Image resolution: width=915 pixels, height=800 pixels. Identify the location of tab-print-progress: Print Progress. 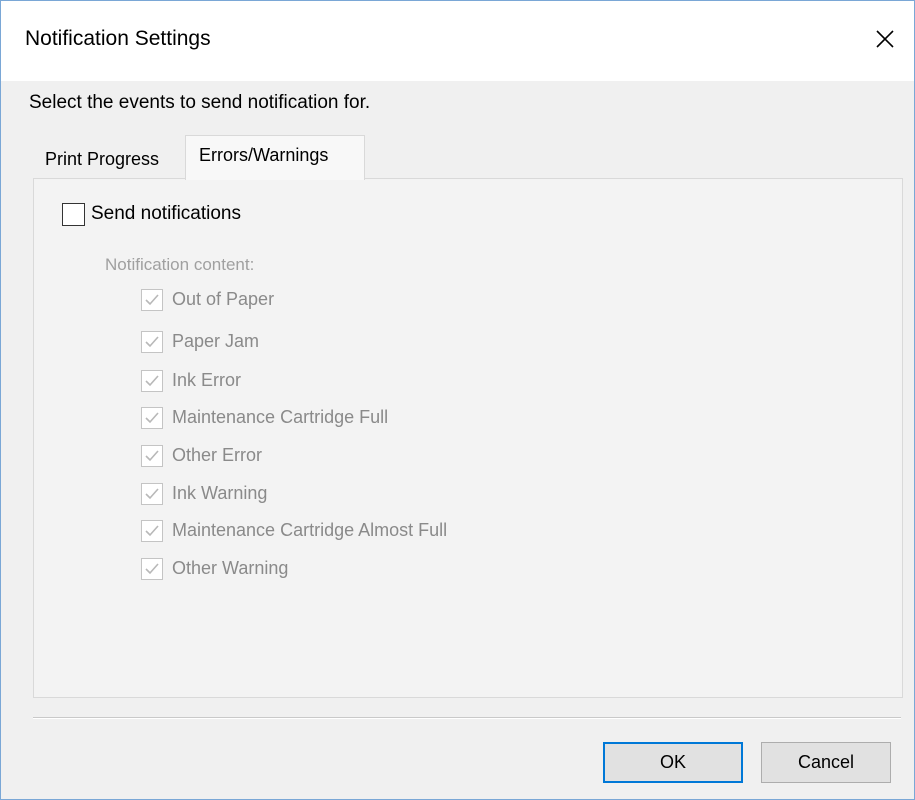
(110, 161).